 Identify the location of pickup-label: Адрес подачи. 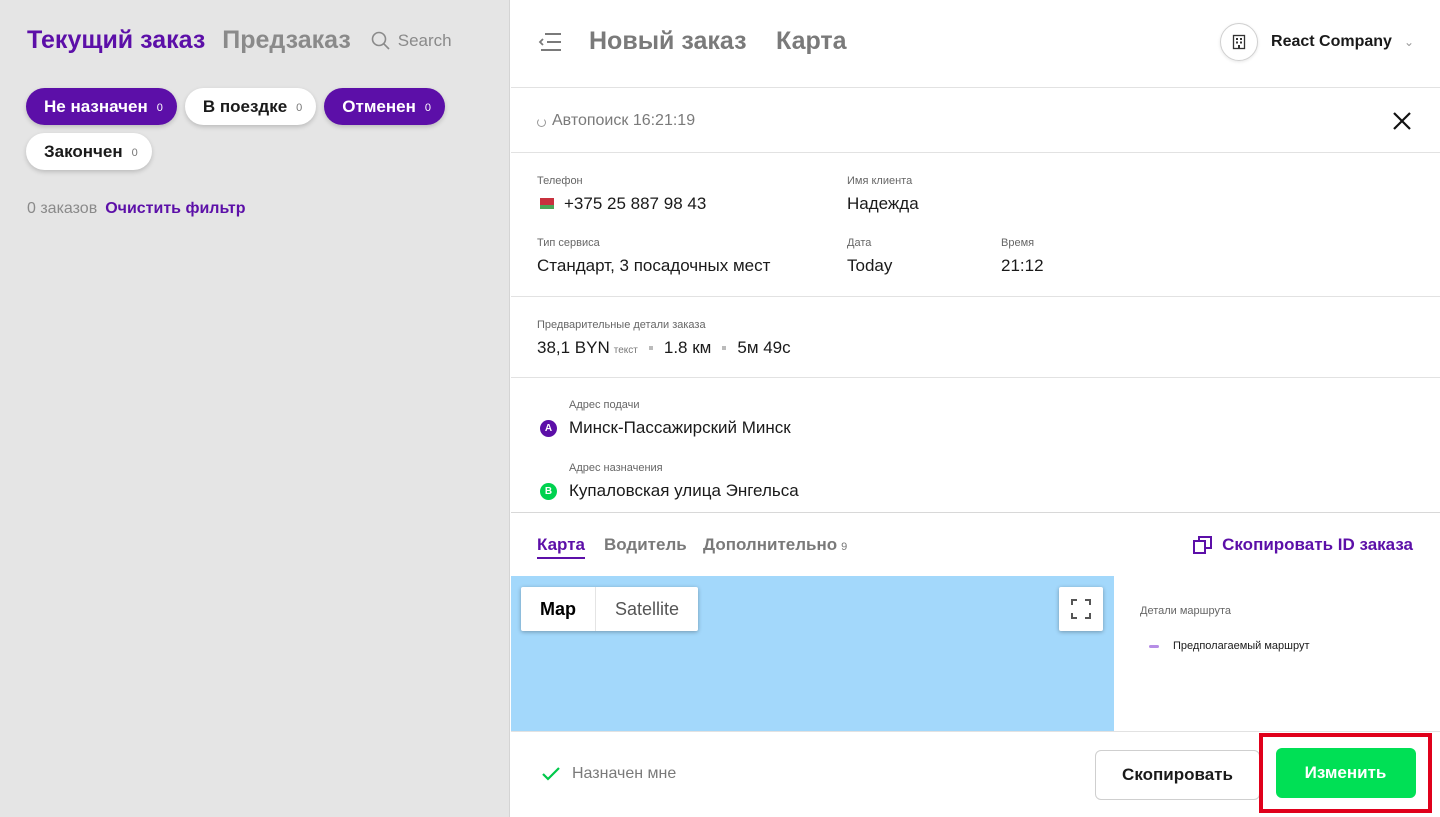
(604, 405).